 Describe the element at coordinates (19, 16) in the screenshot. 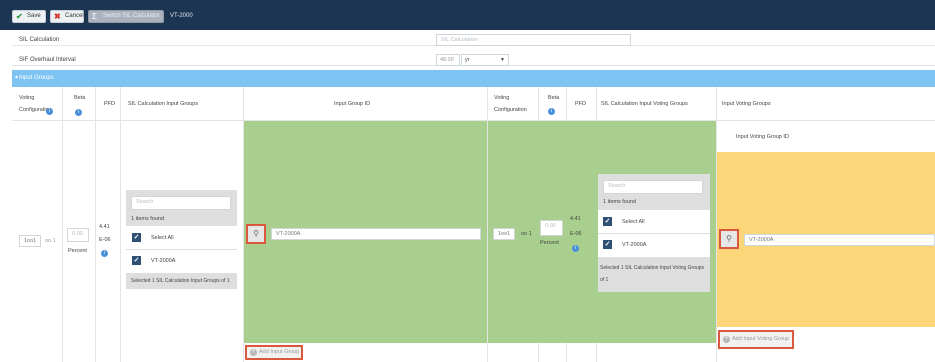

I see `check-icon: ✔` at that location.